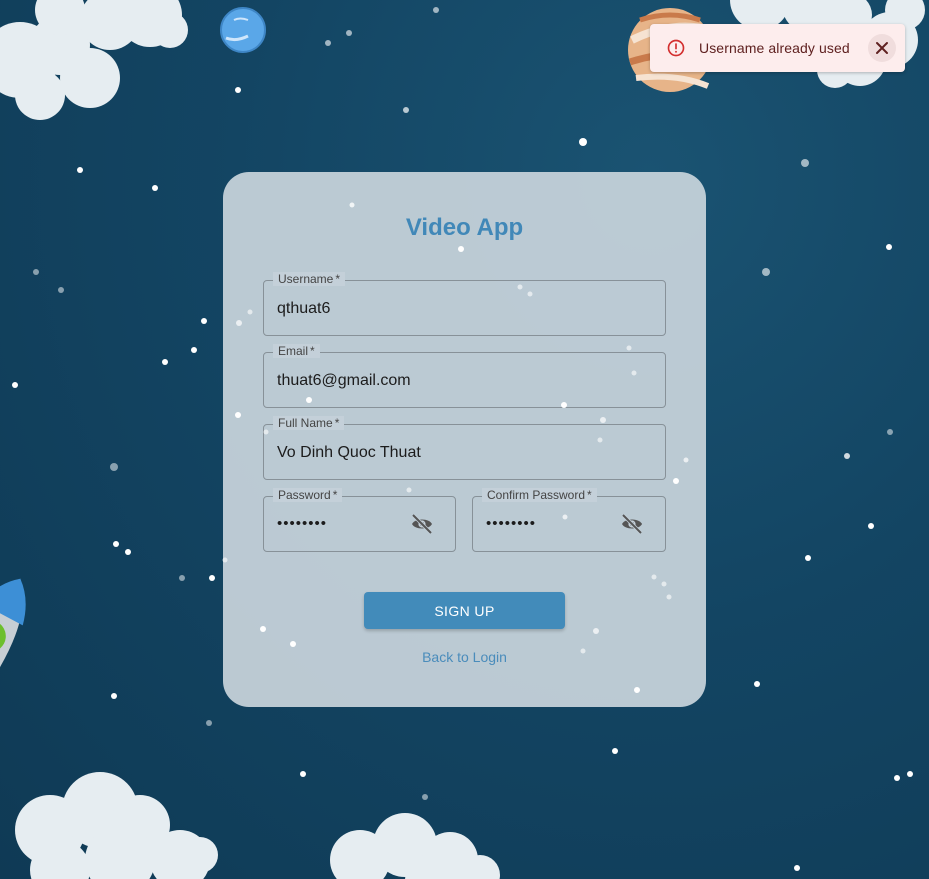  What do you see at coordinates (464, 304) in the screenshot?
I see `username-field: Username * qthuat6` at bounding box center [464, 304].